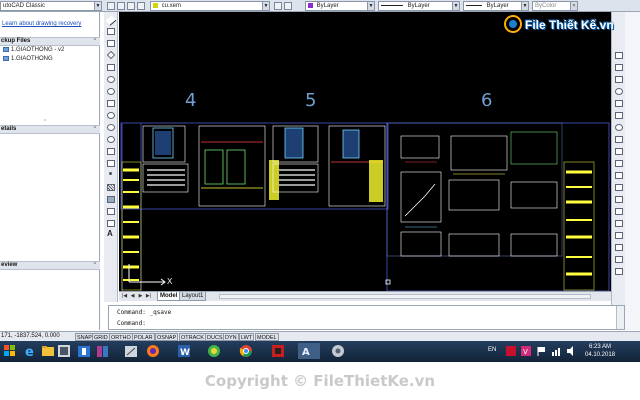 This screenshot has width=640, height=400. Describe the element at coordinates (103, 351) in the screenshot. I see `winrar-icon` at that location.